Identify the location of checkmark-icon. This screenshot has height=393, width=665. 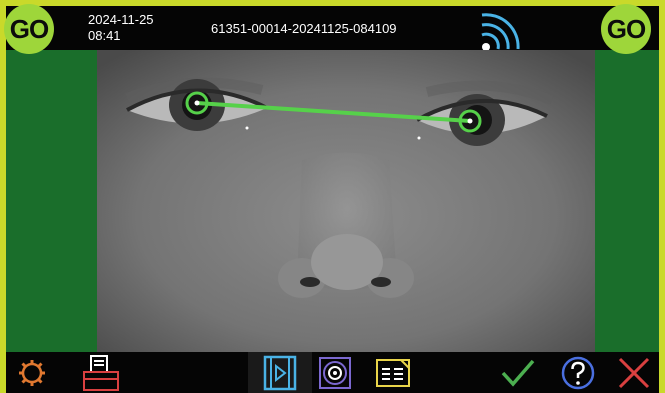
(518, 373).